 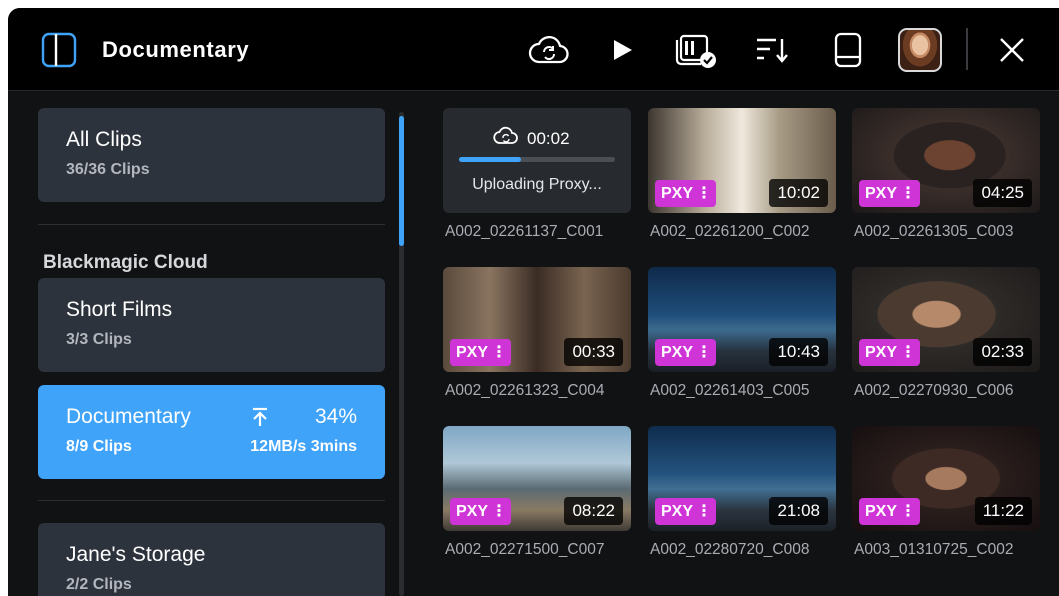 I want to click on card-title: Documentary, so click(x=128, y=416).